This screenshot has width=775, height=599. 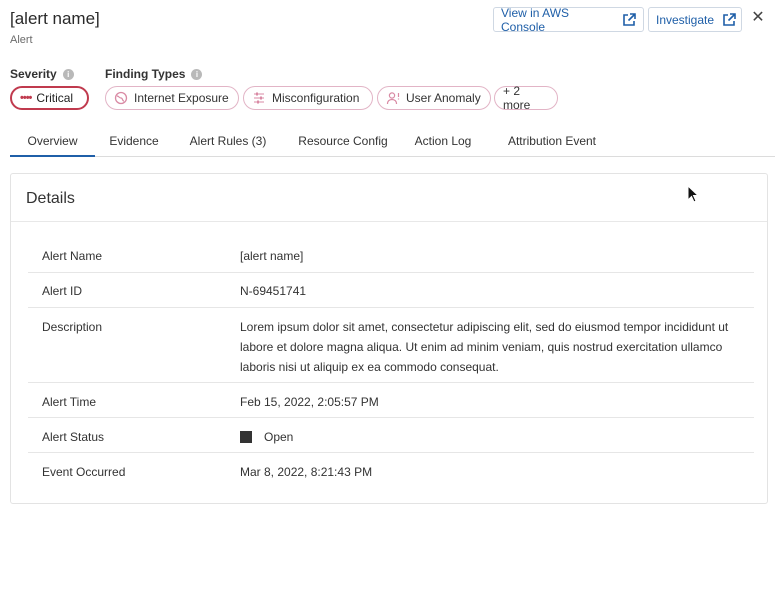 I want to click on finding-type-label: Misconfiguration, so click(x=316, y=98).